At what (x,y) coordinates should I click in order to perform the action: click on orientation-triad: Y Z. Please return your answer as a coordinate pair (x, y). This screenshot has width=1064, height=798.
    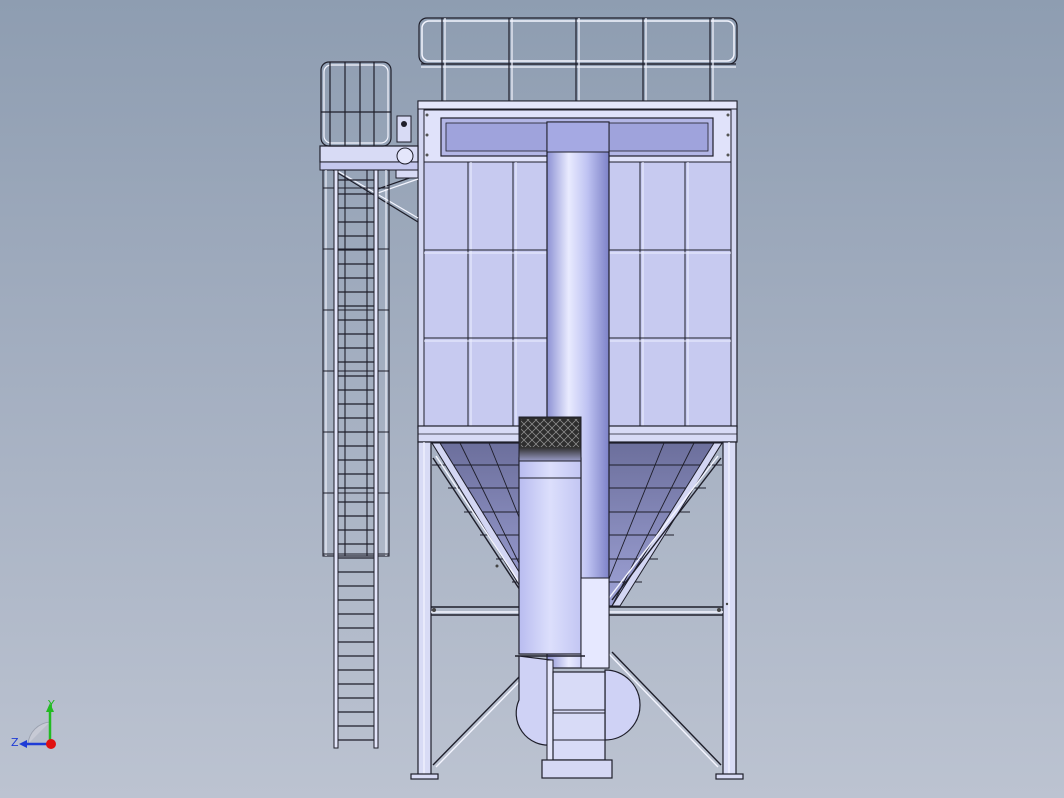
    Looking at the image, I should click on (38, 727).